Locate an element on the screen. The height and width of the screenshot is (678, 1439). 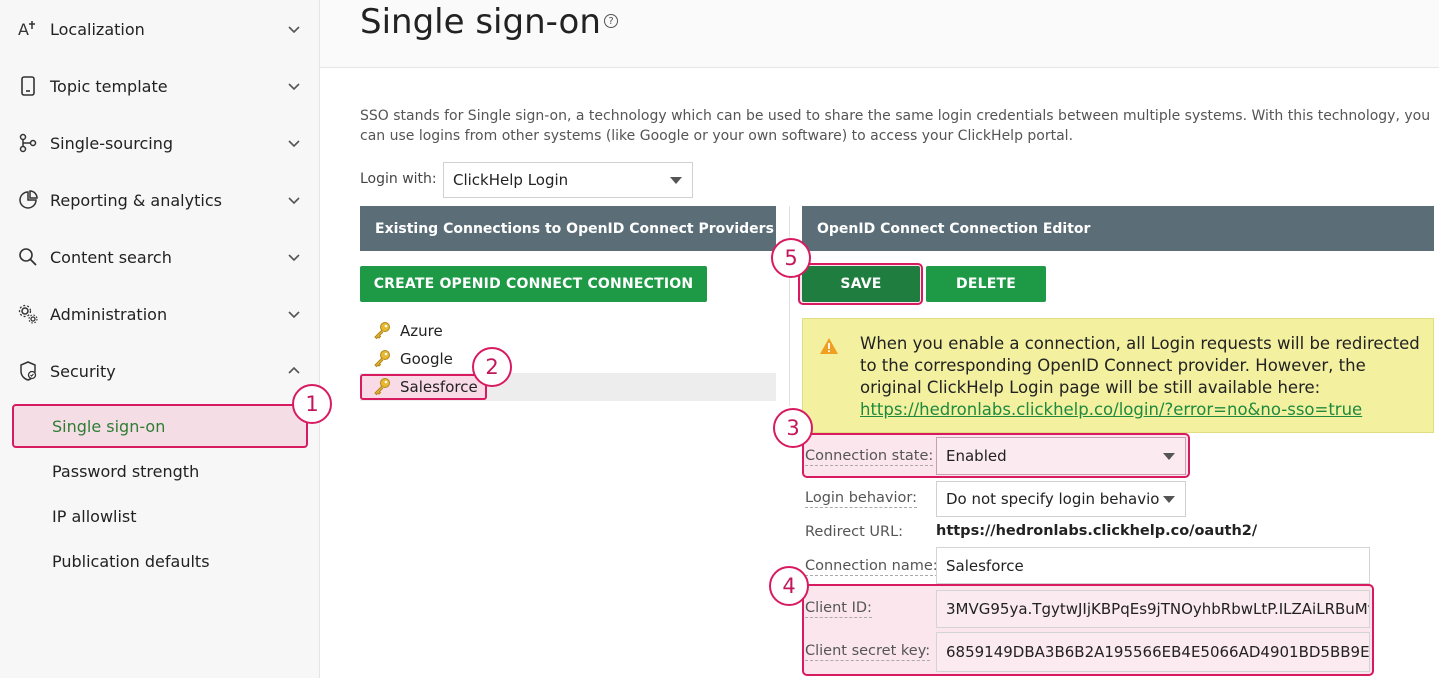
login-behavior-select: Do not specify login behavio is located at coordinates (1061, 499).